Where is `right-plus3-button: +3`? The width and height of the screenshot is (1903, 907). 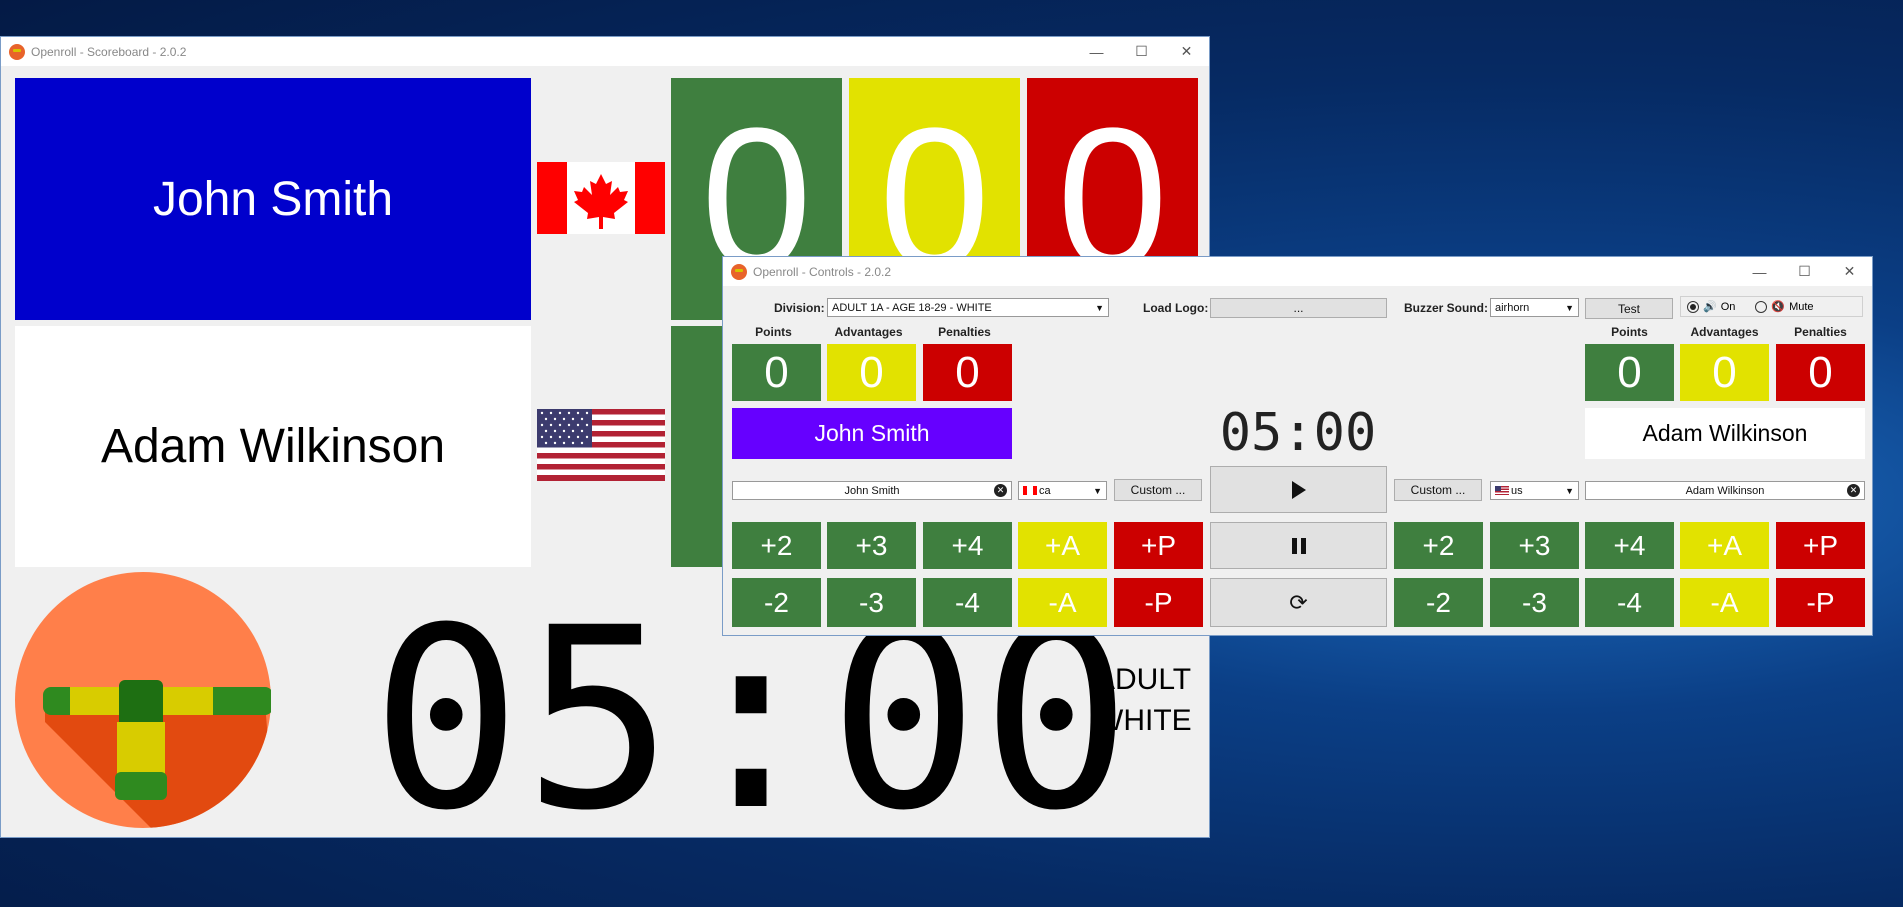
right-plus3-button: +3 is located at coordinates (1534, 545).